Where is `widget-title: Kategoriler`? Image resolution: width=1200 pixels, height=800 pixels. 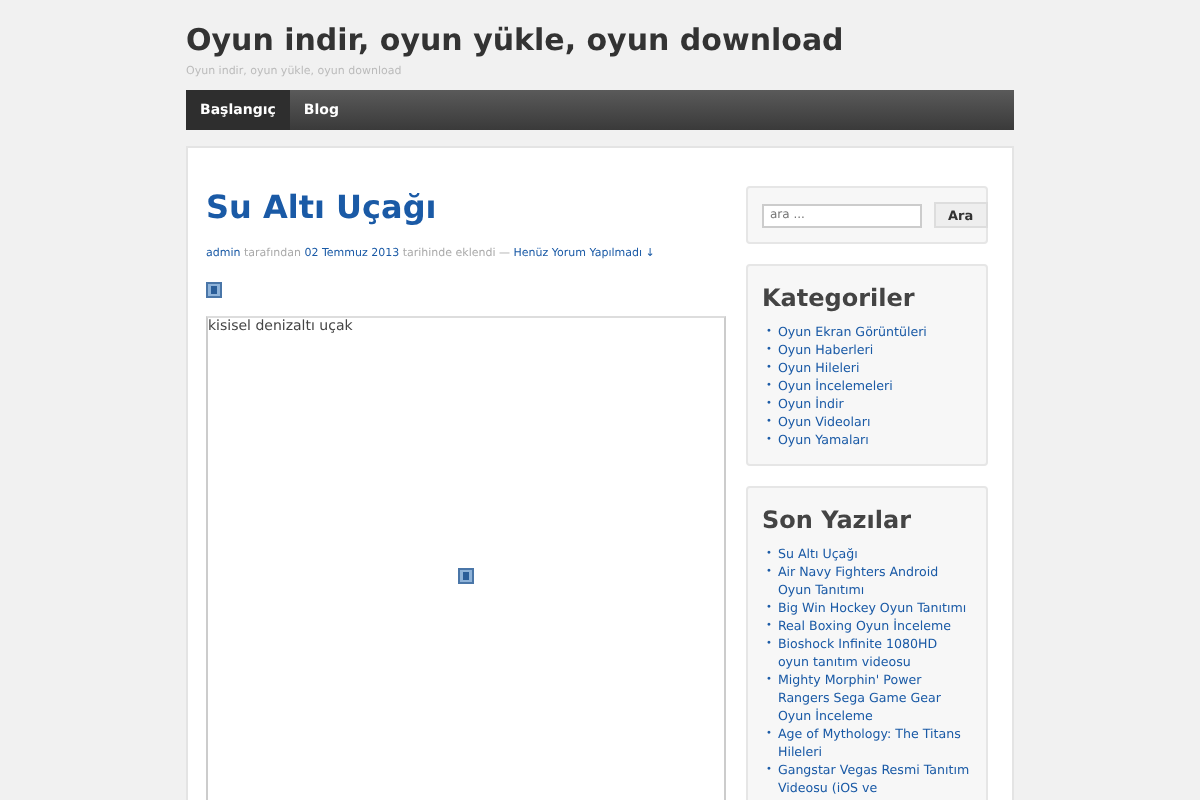
widget-title: Kategoriler is located at coordinates (839, 298).